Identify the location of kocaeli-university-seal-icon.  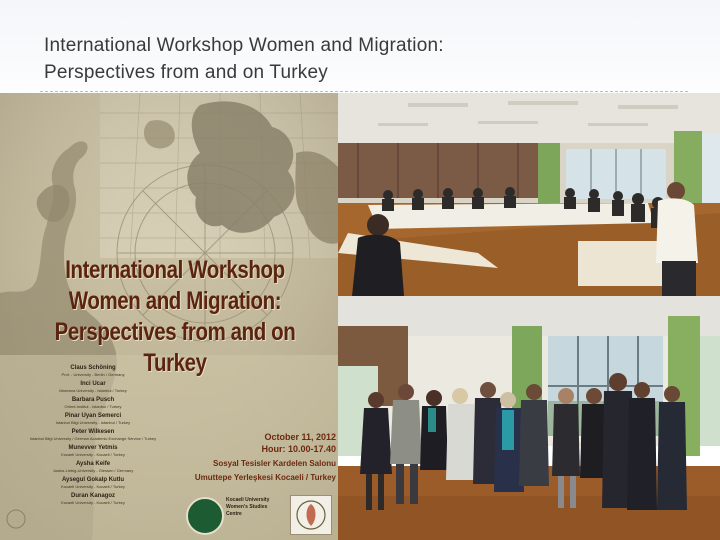
(205, 516).